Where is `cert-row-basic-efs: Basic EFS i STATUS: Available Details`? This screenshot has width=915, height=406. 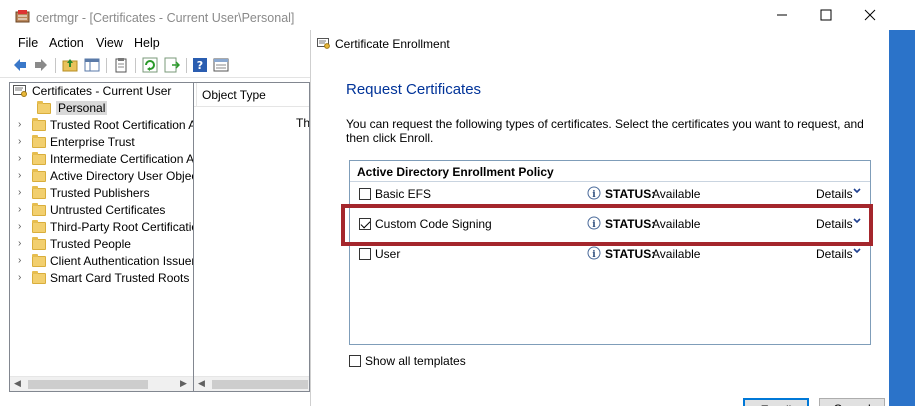 cert-row-basic-efs: Basic EFS i STATUS: Available Details is located at coordinates (610, 195).